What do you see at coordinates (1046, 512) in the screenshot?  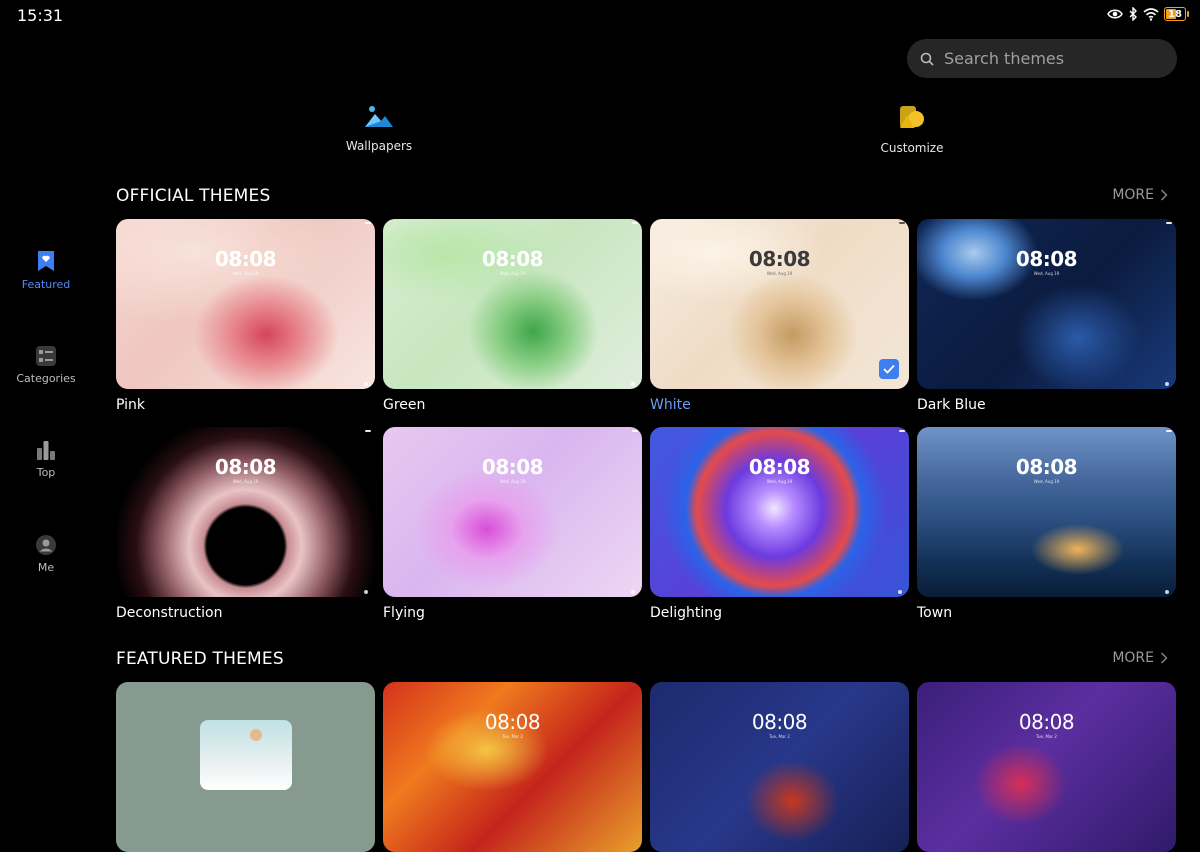 I see `theme-card-town: 08:08 Wed, Aug 19` at bounding box center [1046, 512].